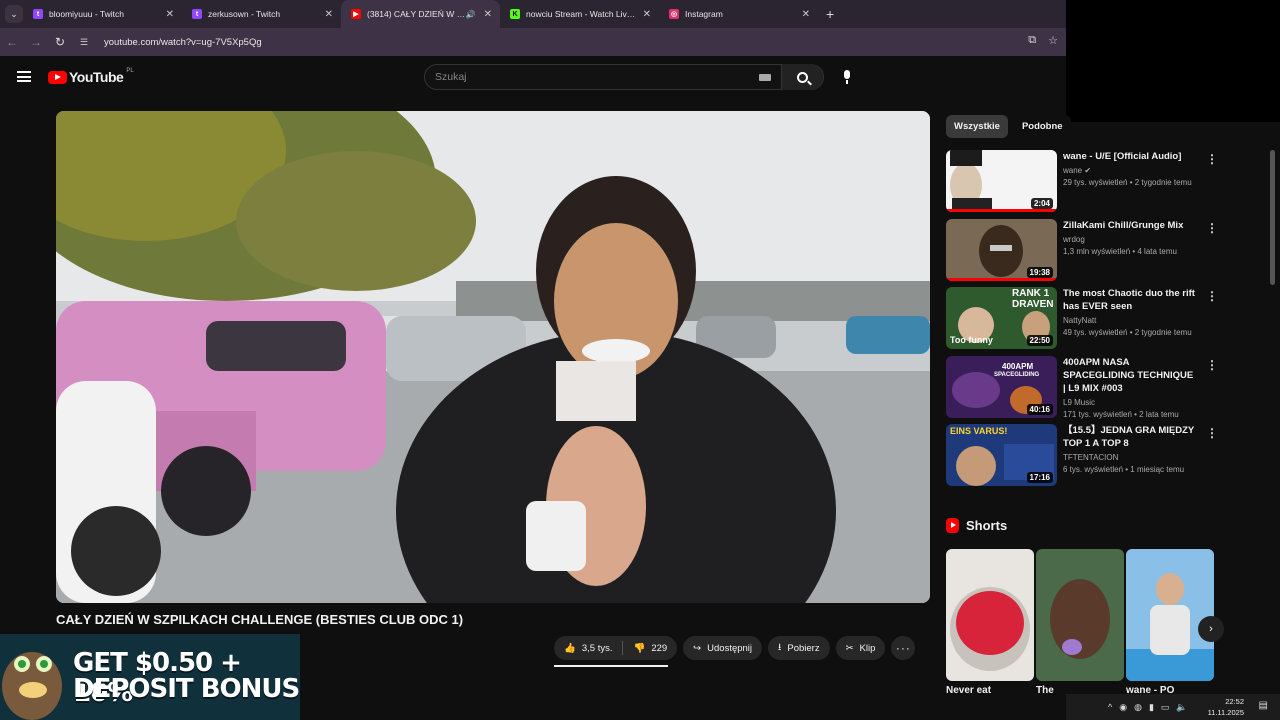 The image size is (1280, 720). I want to click on share-label: Udostępnij, so click(730, 648).